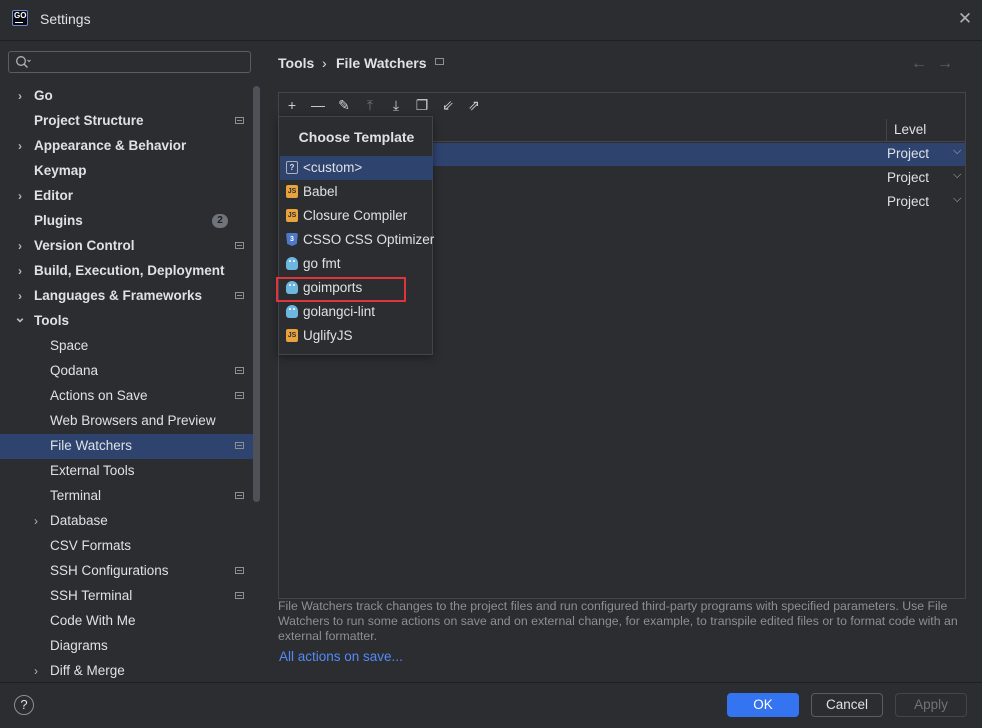 This screenshot has height=728, width=982. I want to click on remove-icon: —, so click(318, 105).